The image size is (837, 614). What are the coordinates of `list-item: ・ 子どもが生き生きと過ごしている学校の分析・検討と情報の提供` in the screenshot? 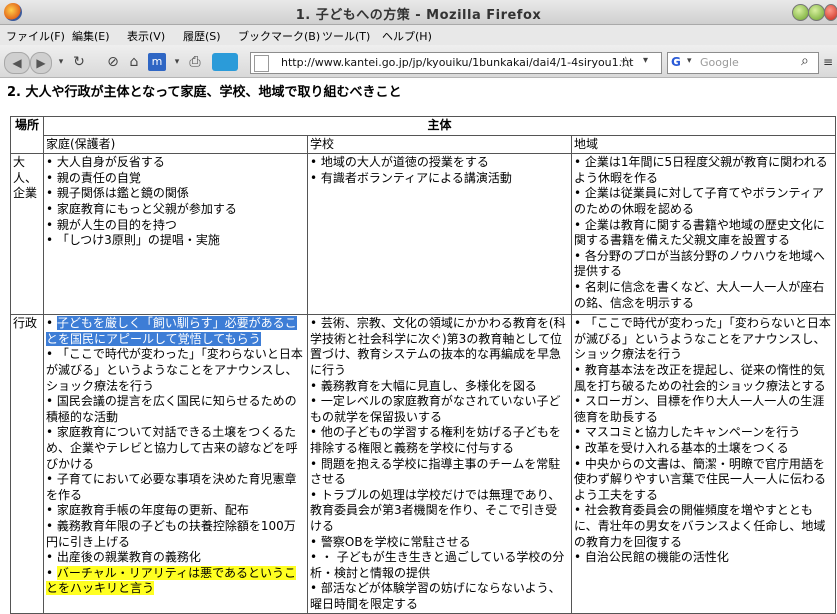 It's located at (439, 565).